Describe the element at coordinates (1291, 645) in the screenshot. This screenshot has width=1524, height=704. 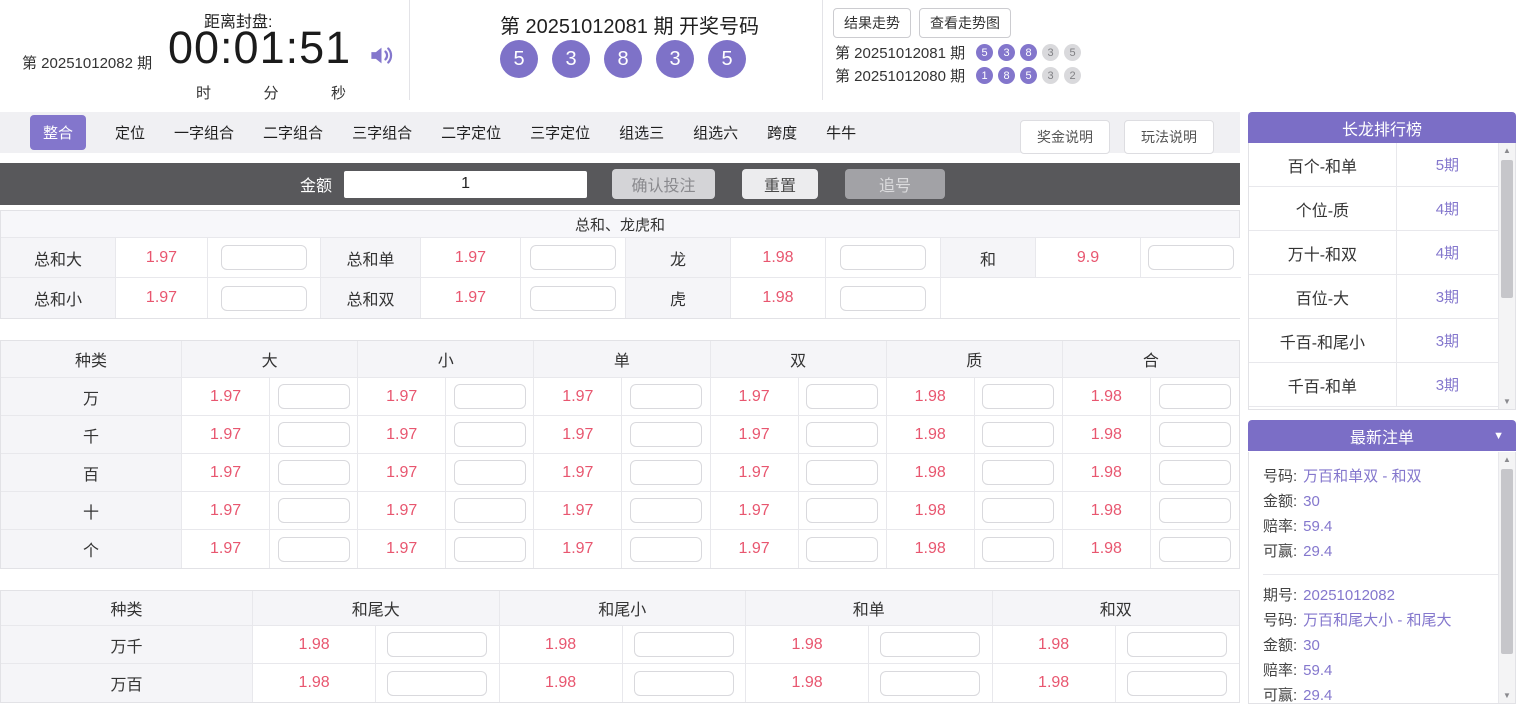
I see `bet-line: 金额: 30` at that location.